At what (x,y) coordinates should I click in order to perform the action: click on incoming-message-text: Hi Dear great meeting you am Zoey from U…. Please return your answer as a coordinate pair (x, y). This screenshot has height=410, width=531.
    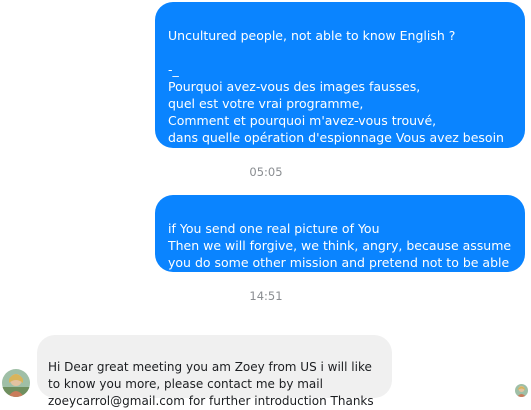
    Looking at the image, I should click on (211, 384).